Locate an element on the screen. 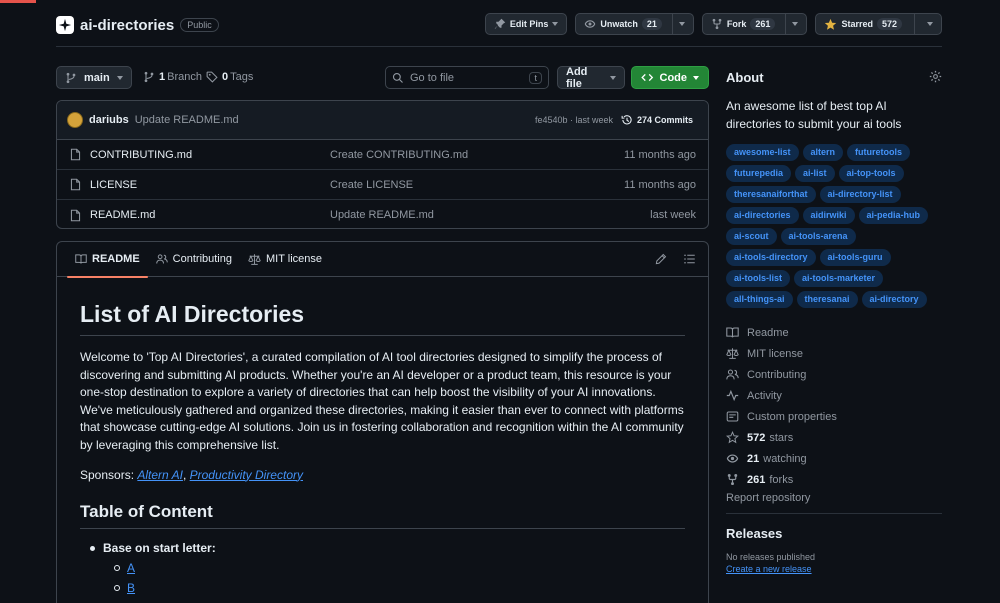 Image resolution: width=1000 pixels, height=603 pixels. fork-label: Fork is located at coordinates (736, 24).